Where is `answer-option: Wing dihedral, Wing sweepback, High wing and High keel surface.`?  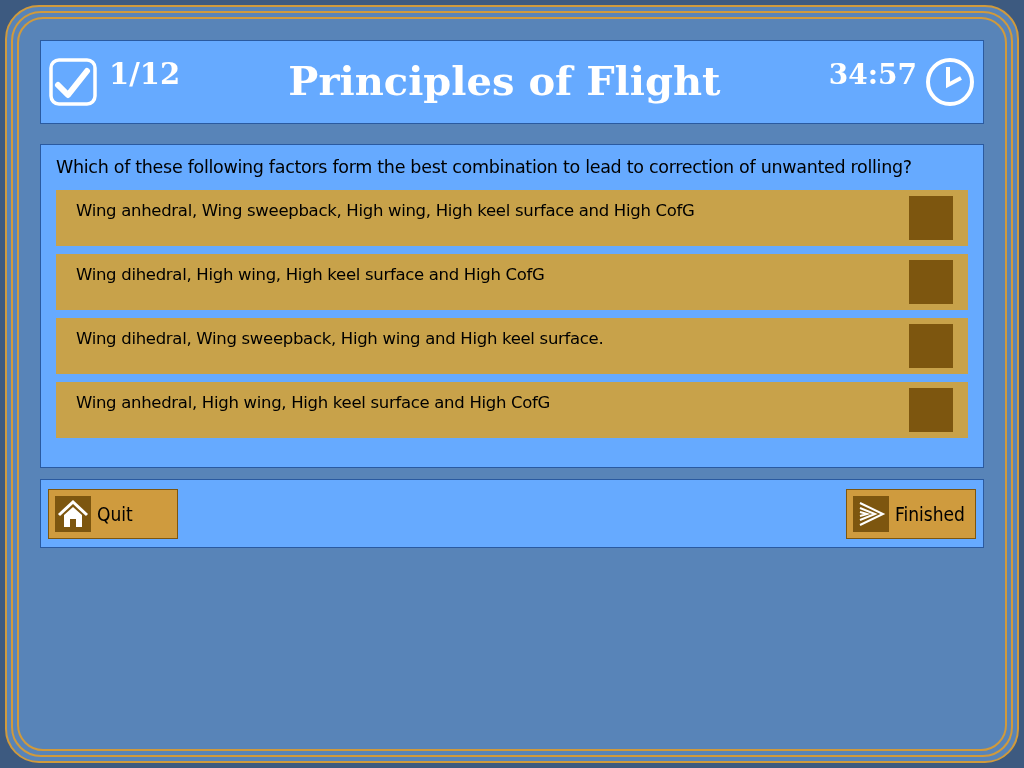 answer-option: Wing dihedral, Wing sweepback, High wing and High keel surface. is located at coordinates (512, 346).